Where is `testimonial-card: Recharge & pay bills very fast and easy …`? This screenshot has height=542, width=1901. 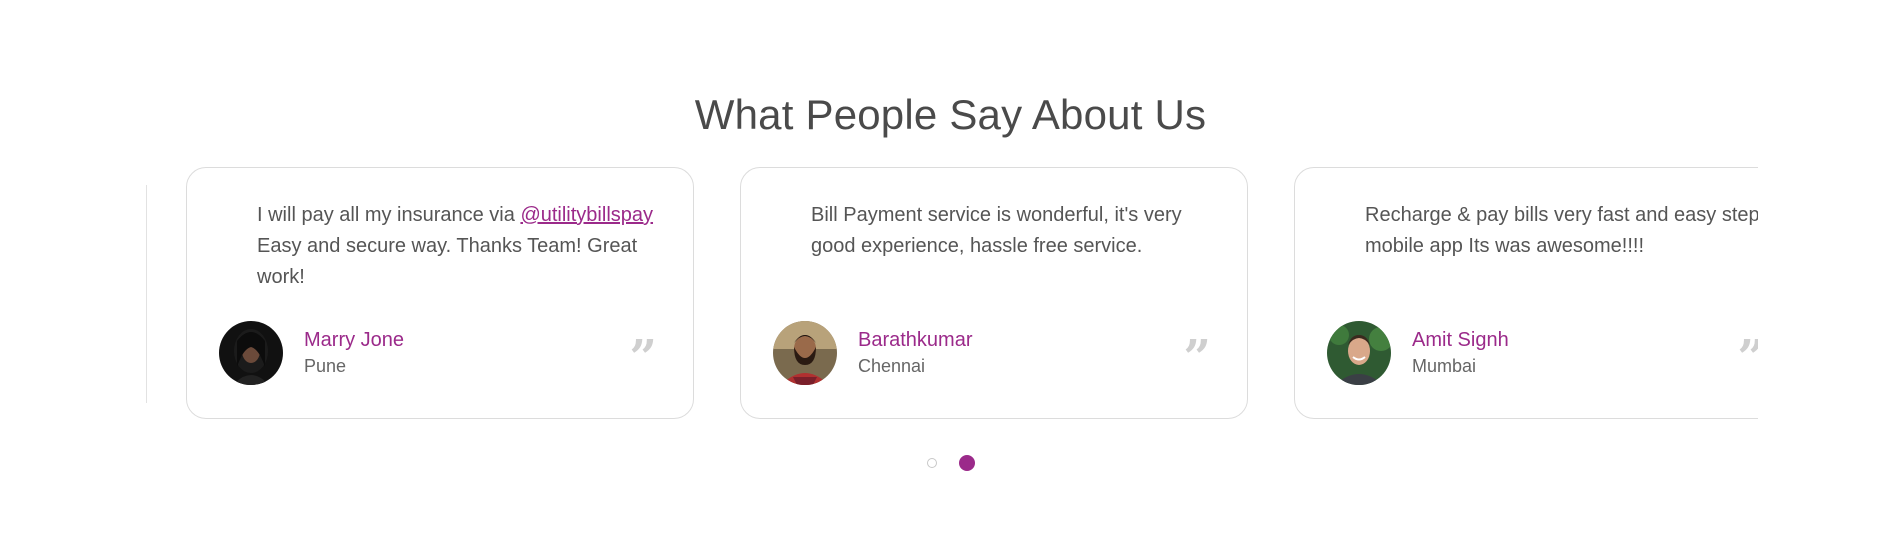 testimonial-card: Recharge & pay bills very fast and easy … is located at coordinates (1526, 293).